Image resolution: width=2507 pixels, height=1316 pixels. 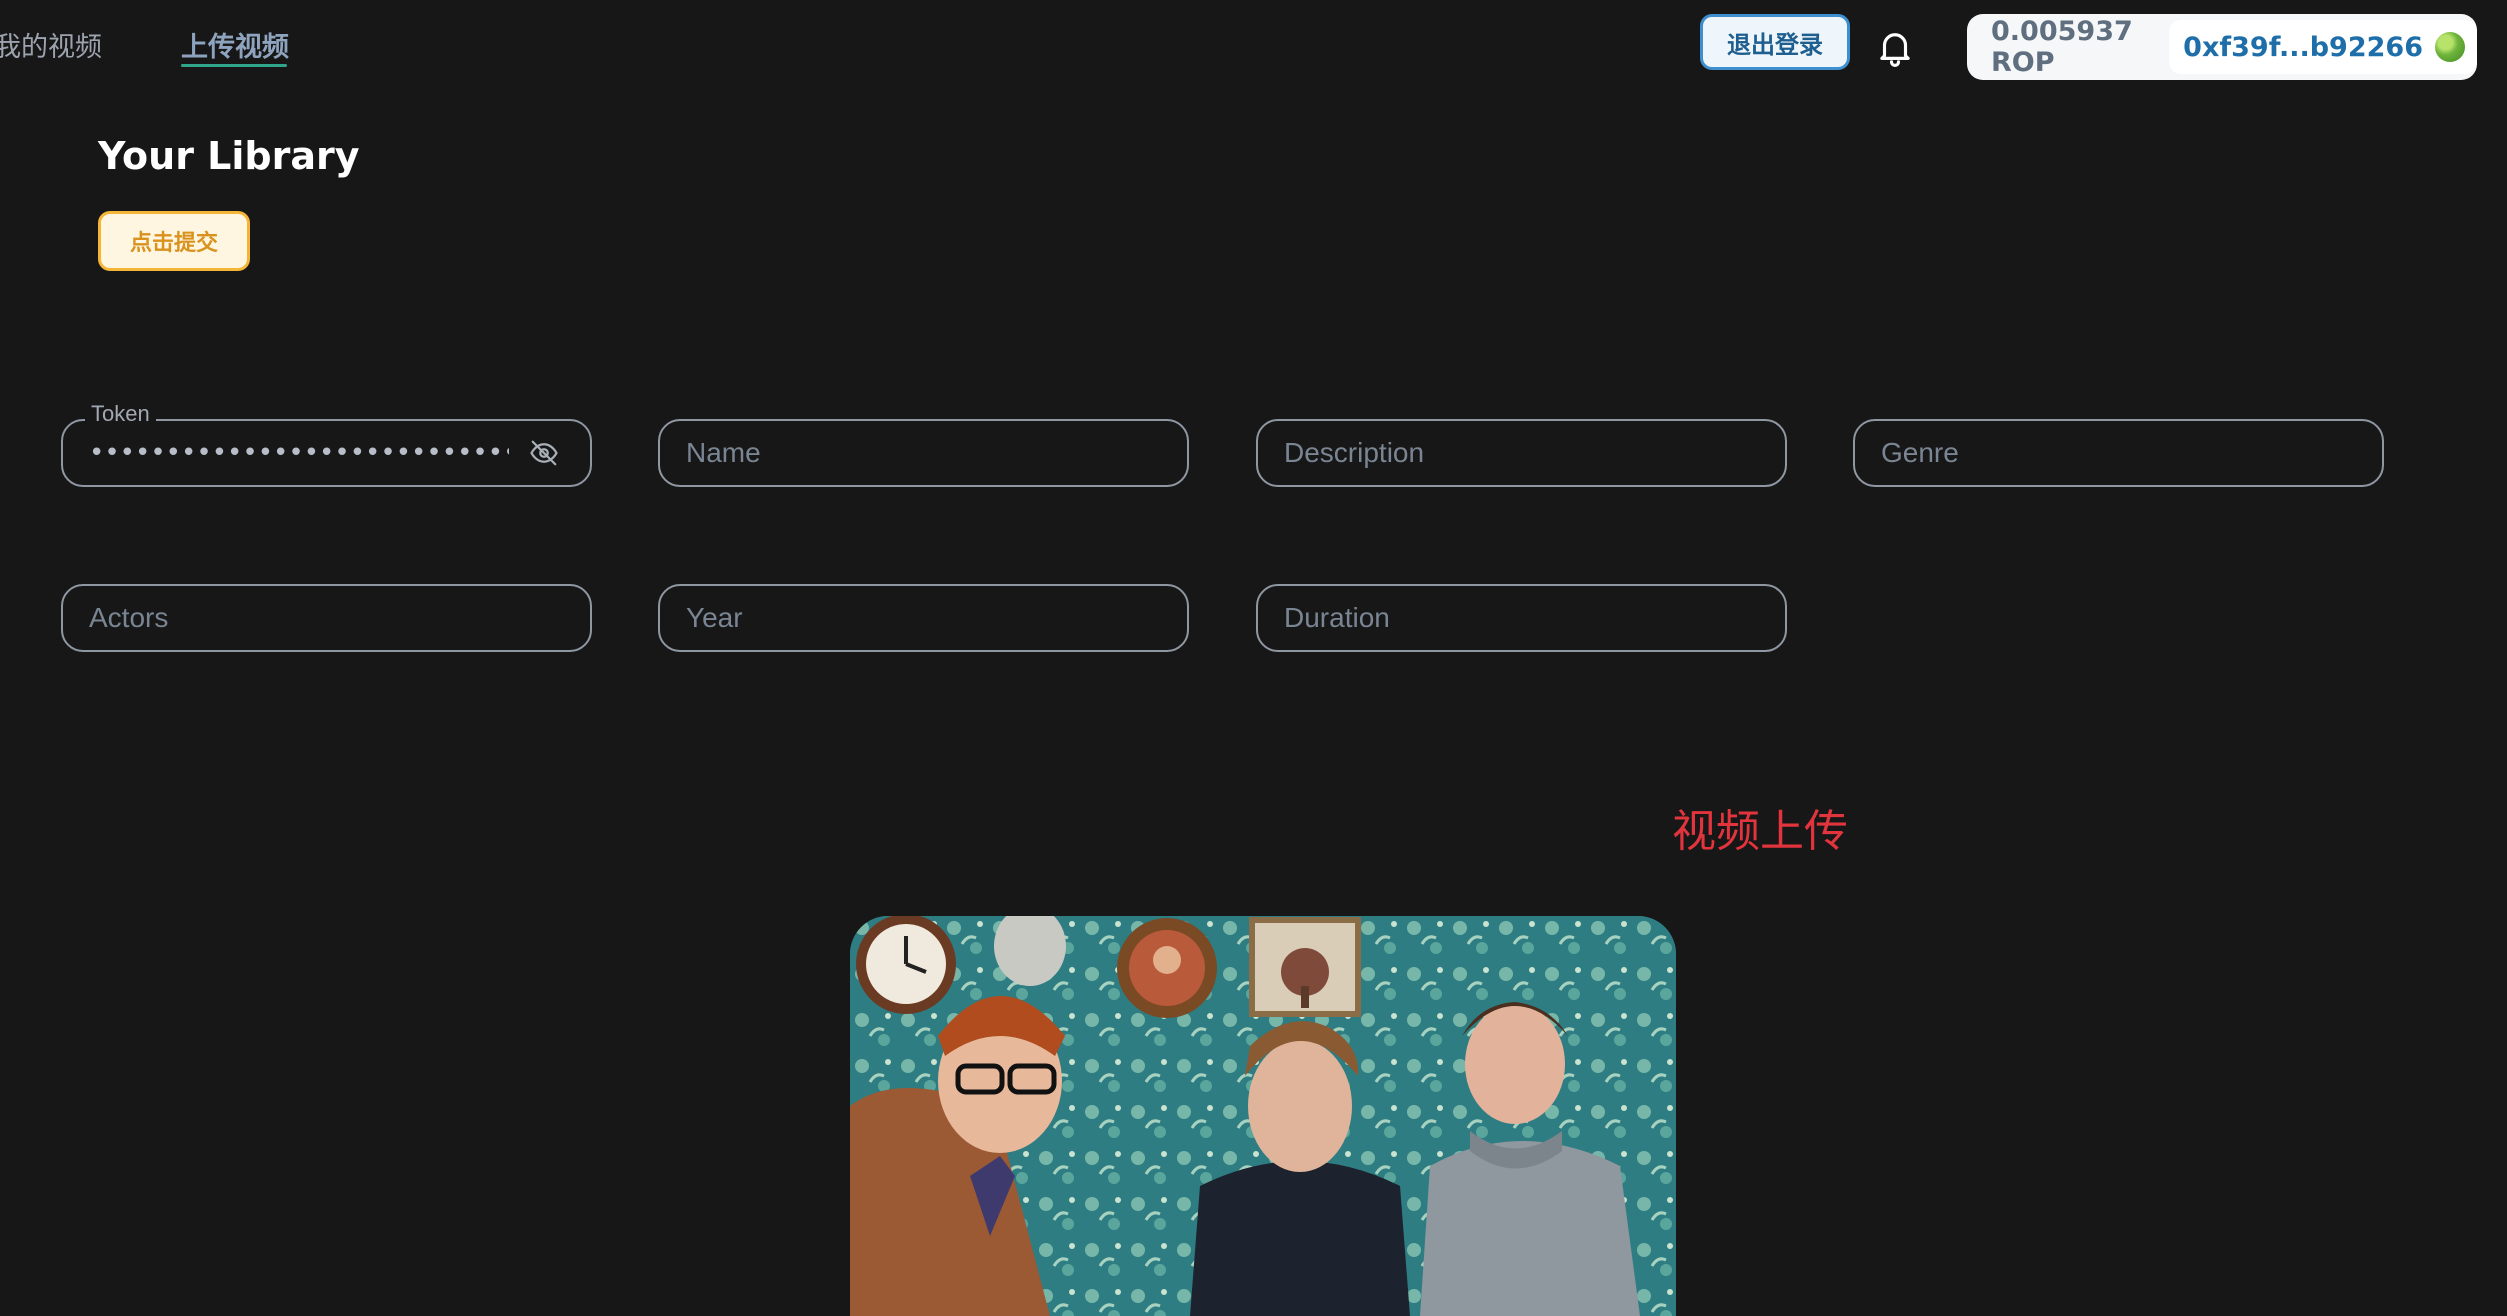 What do you see at coordinates (714, 617) in the screenshot?
I see `year-placeholder: Year` at bounding box center [714, 617].